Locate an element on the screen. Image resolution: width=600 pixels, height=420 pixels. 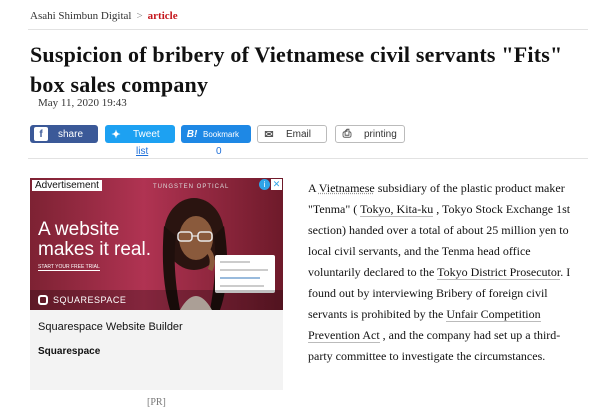
email-button: ✉ Email is located at coordinates (292, 134).